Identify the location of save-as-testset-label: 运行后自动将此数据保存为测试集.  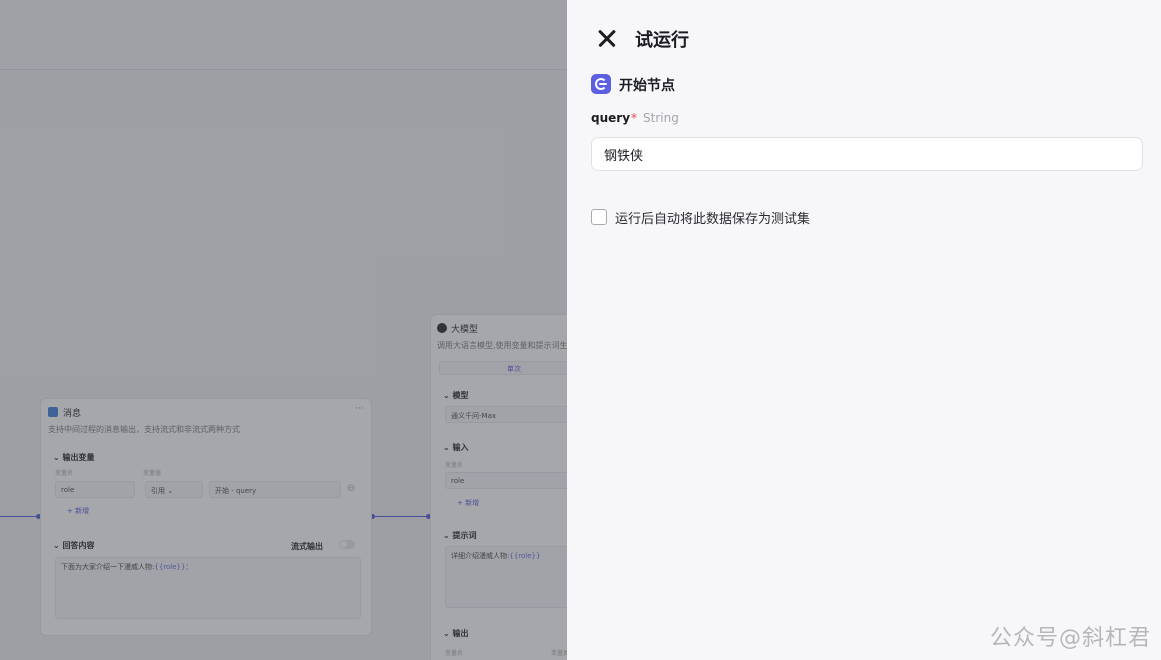
(712, 217).